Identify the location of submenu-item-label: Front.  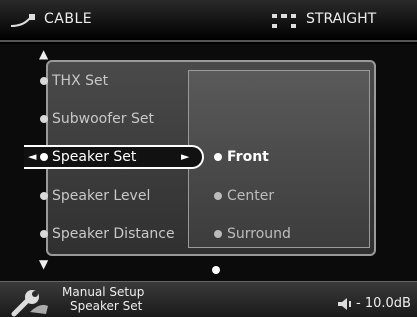
(248, 157).